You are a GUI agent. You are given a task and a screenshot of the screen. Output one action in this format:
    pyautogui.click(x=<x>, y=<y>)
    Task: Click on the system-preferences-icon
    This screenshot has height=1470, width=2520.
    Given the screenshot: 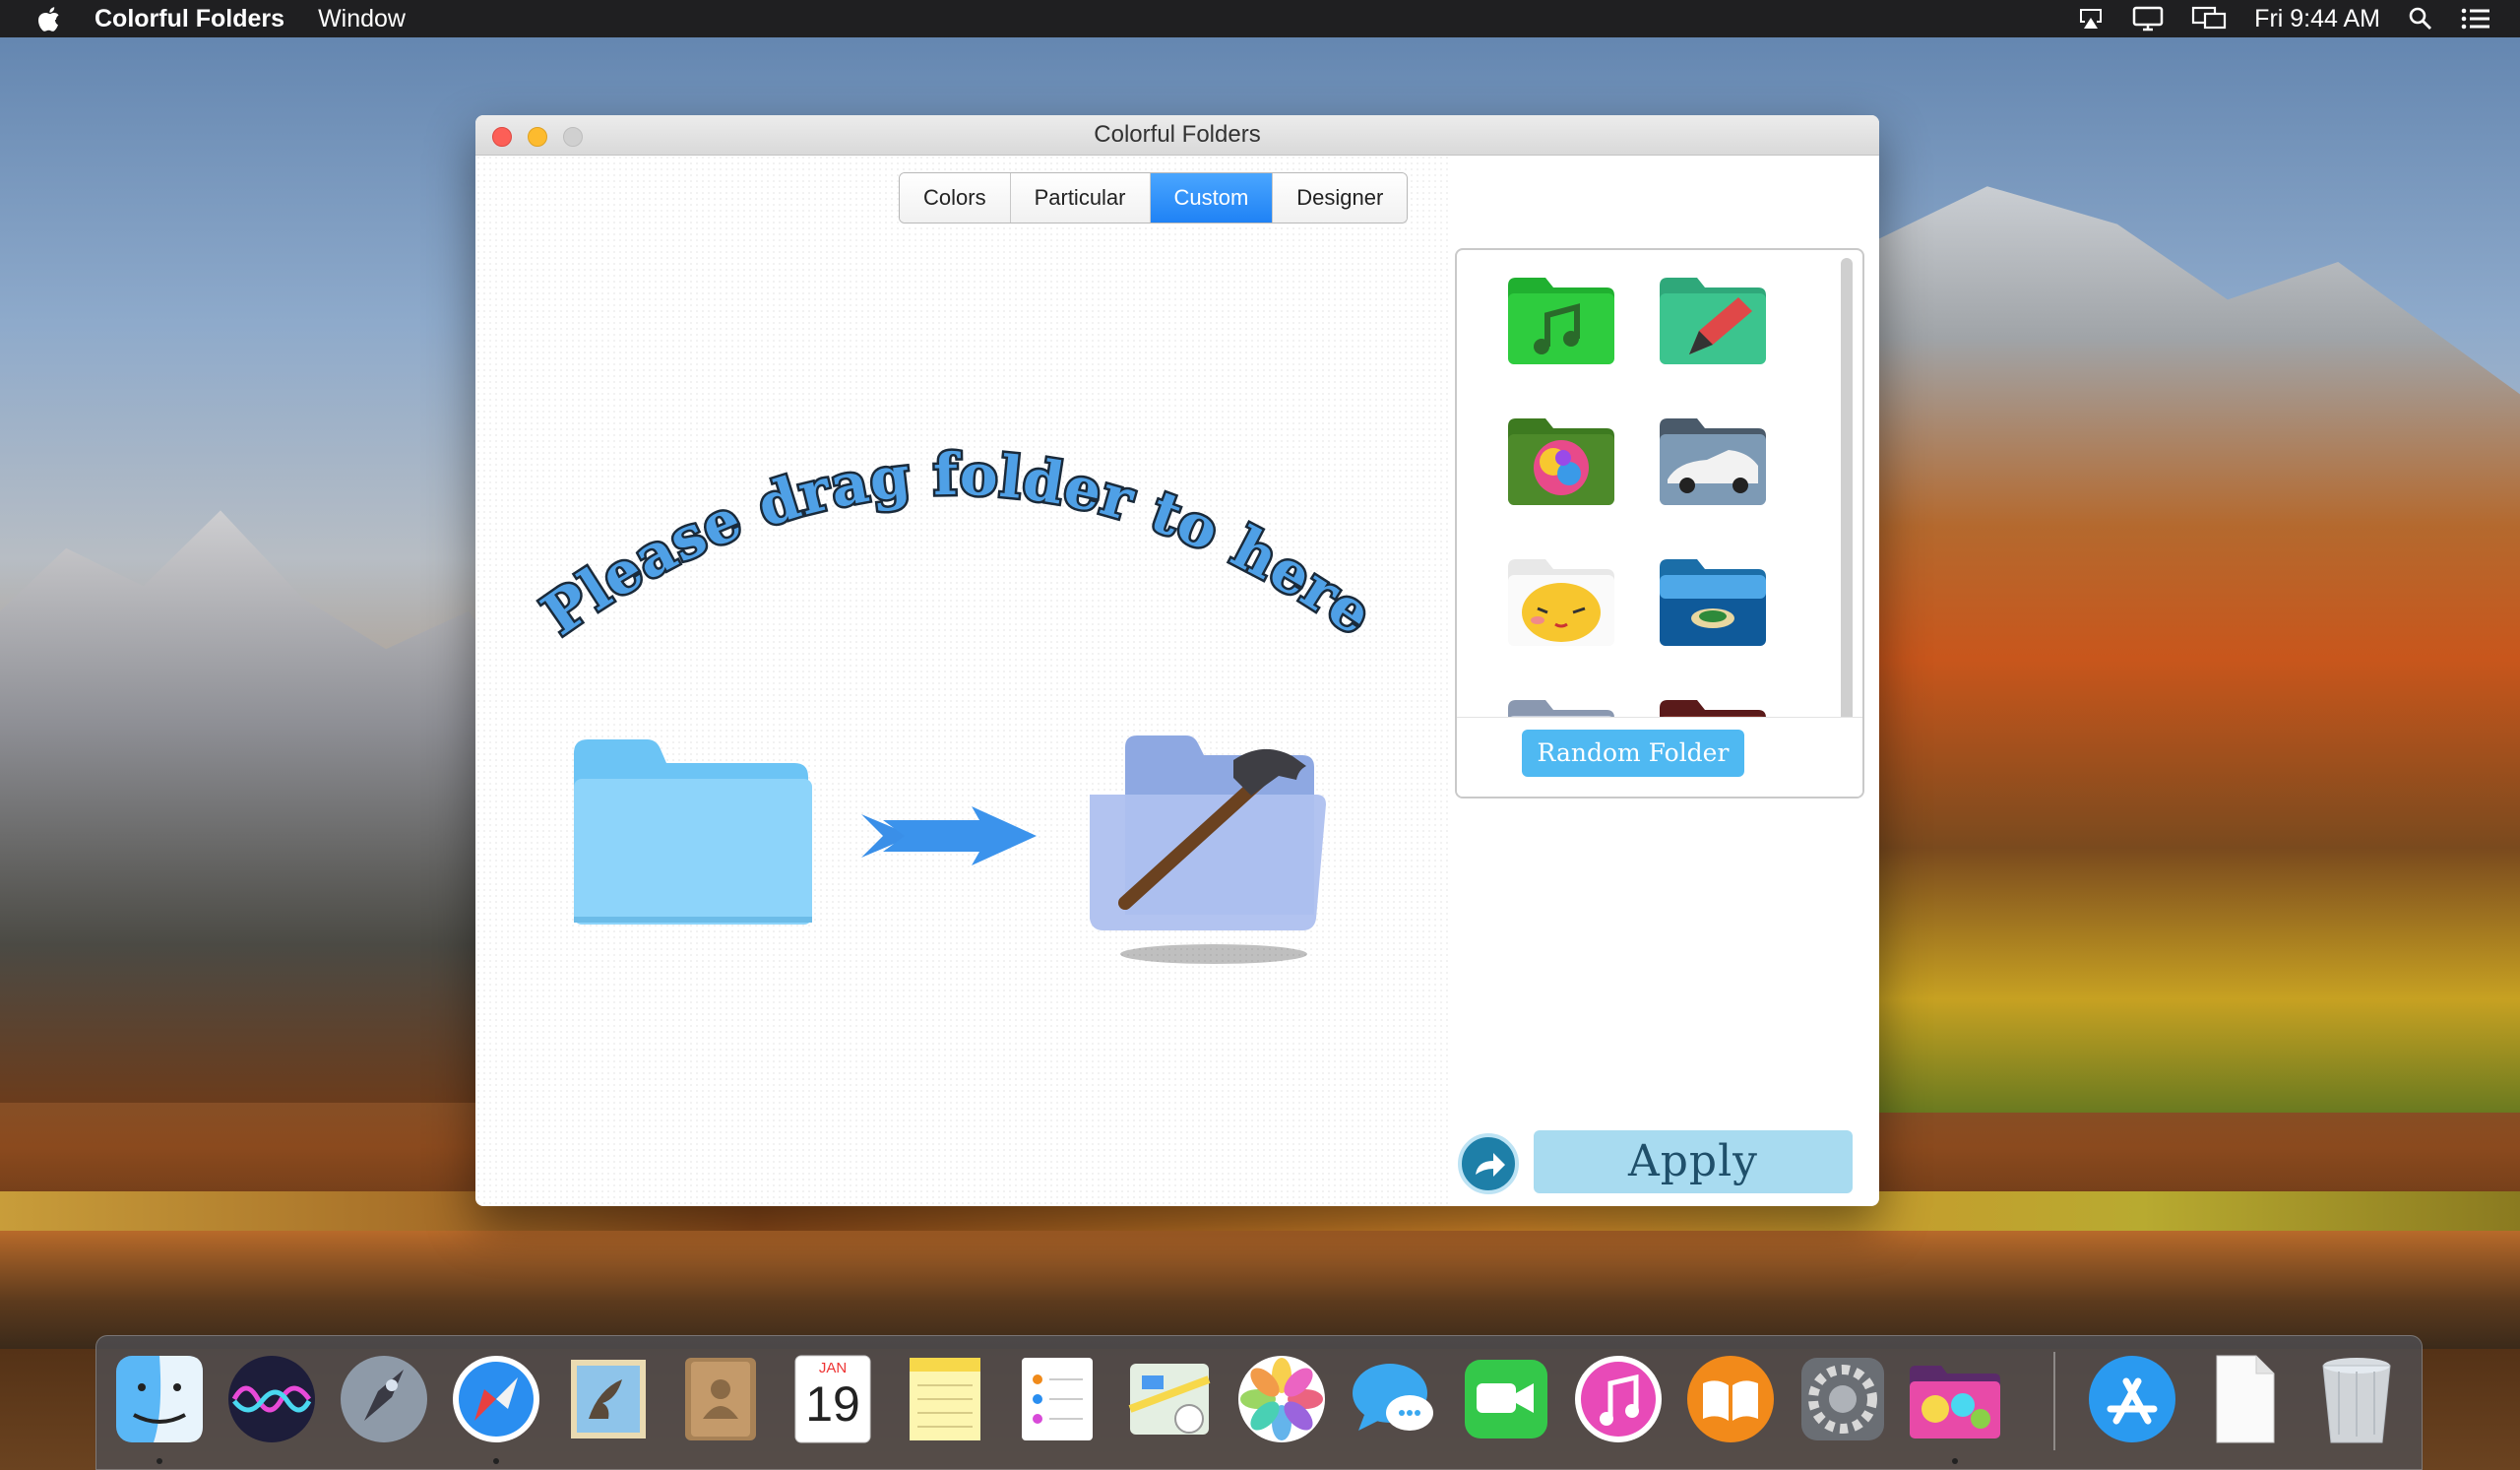 What is the action you would take?
    pyautogui.click(x=1842, y=1399)
    